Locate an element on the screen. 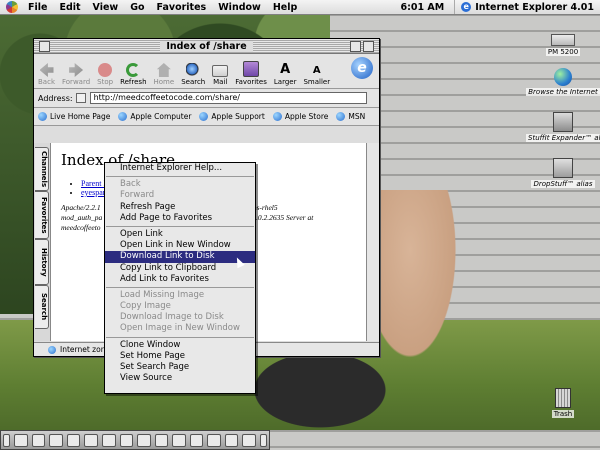 The height and width of the screenshot is (450, 600). menu-item-back: Back is located at coordinates (180, 184).